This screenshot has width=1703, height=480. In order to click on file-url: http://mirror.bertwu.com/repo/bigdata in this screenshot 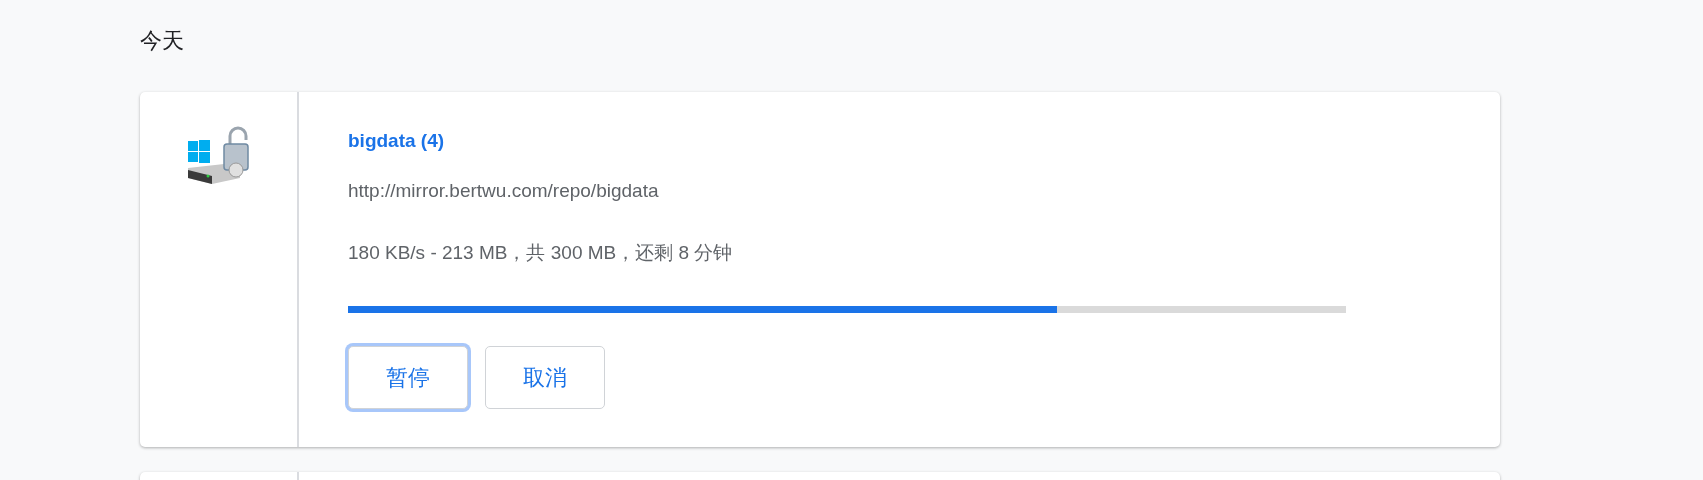, I will do `click(504, 191)`.